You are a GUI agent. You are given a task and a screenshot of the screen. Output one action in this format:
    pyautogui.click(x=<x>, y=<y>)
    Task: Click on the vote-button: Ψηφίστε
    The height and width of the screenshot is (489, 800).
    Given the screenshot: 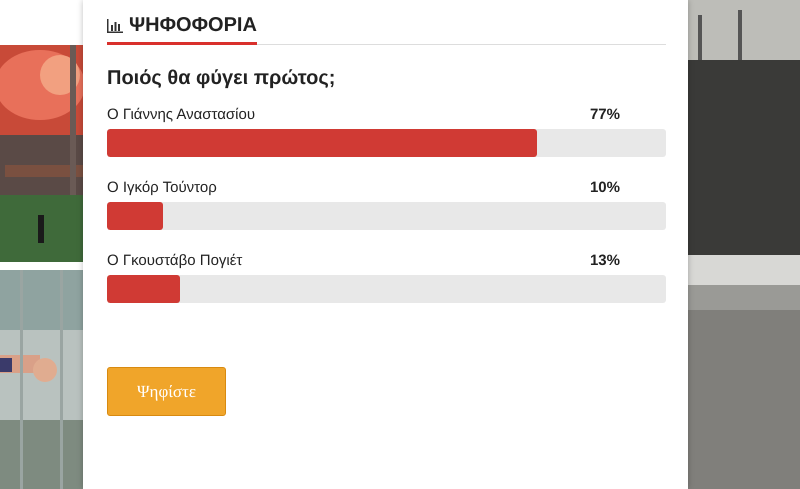 What is the action you would take?
    pyautogui.click(x=166, y=391)
    